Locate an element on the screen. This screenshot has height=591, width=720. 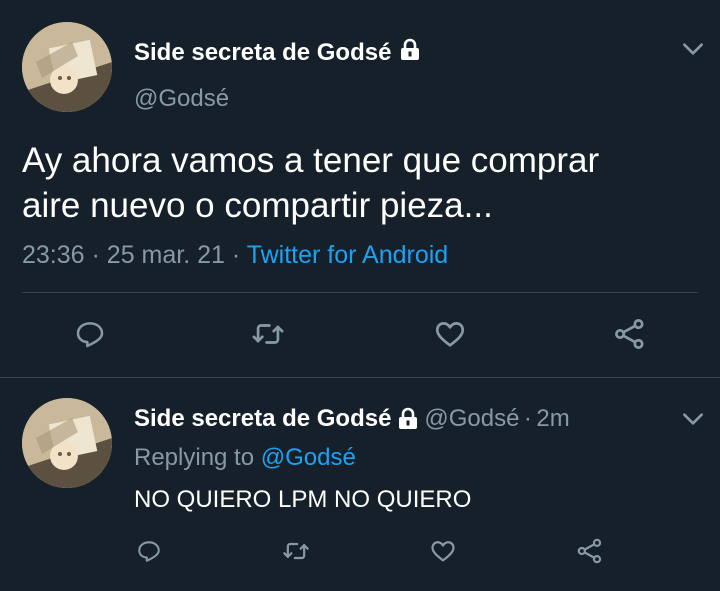
replying-to-handle-link: @Godsé is located at coordinates (308, 457).